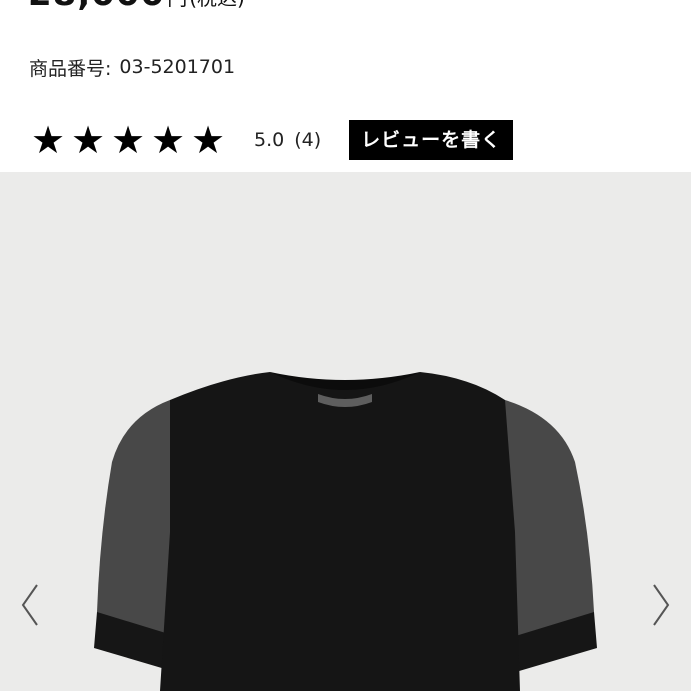  I want to click on rating-row: ★ ★ ★ ★ ★ 5.0 (4) レビューを書く, so click(271, 140).